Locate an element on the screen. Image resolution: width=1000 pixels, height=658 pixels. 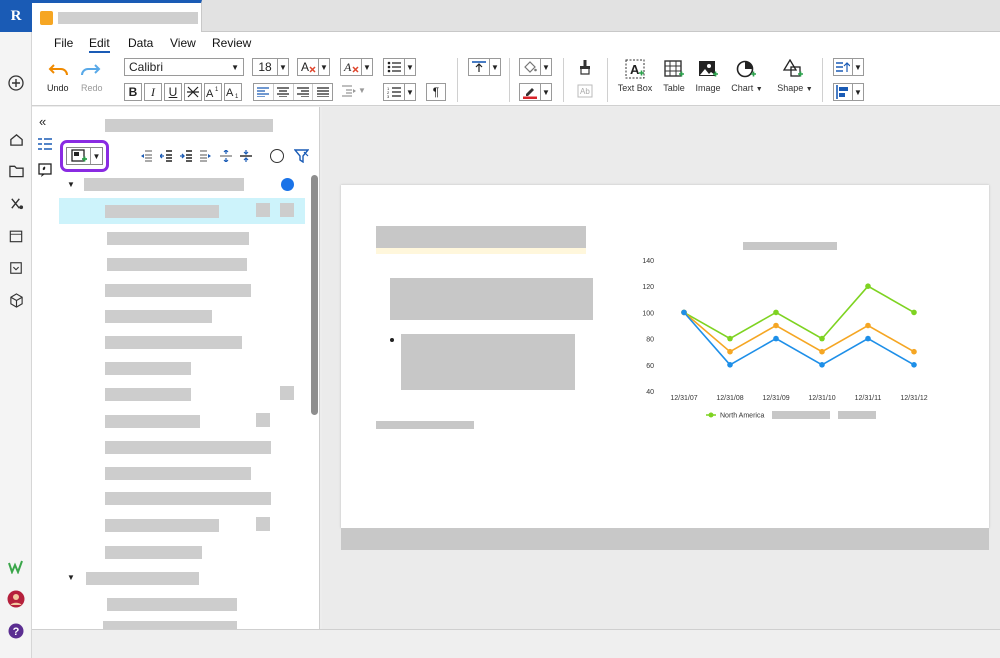
clear-format-dropdown: ▼ is located at coordinates (324, 67).